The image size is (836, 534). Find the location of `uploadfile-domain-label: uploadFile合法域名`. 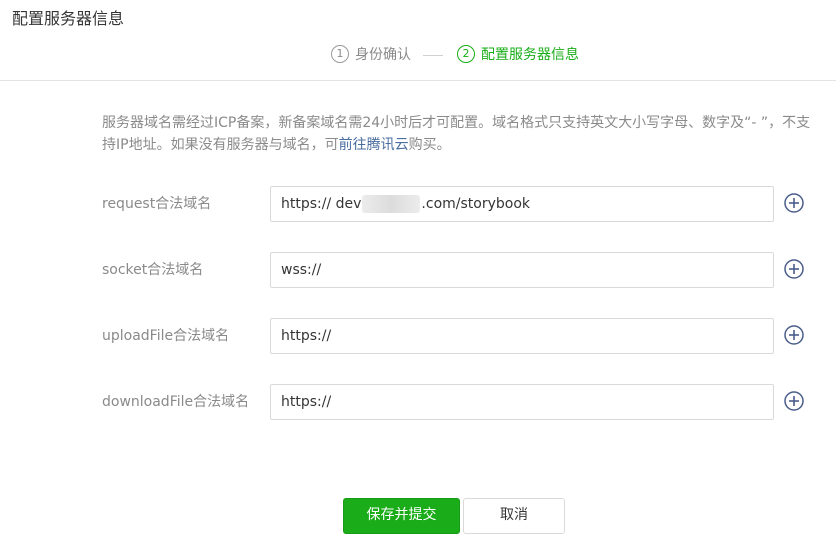

uploadfile-domain-label: uploadFile合法域名 is located at coordinates (166, 336).